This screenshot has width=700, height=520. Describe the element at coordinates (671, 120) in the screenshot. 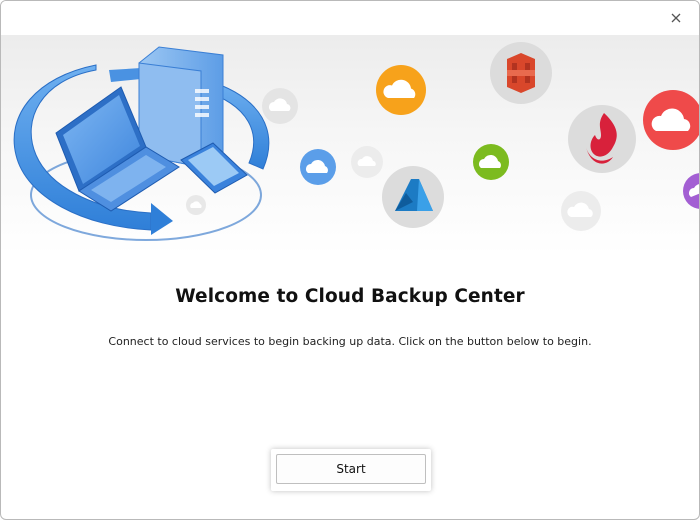

I see `cloud-icon-red` at that location.